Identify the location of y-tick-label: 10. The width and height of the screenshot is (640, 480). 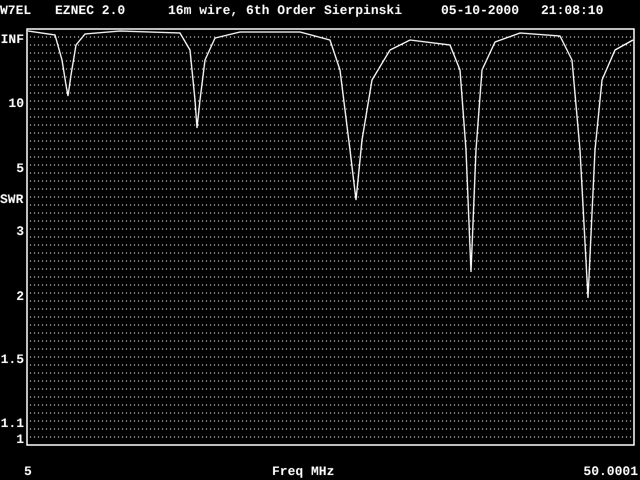
(16, 103).